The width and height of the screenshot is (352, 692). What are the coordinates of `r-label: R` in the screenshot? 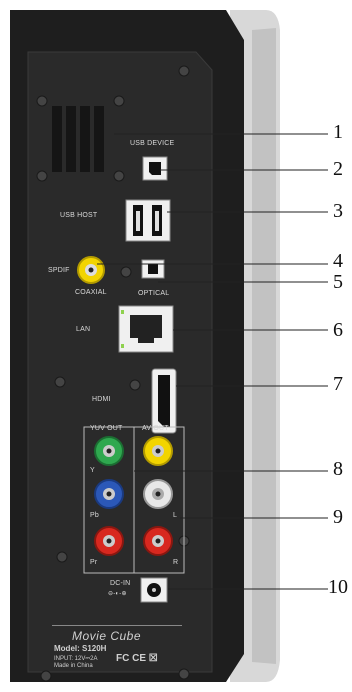 It's located at (176, 562).